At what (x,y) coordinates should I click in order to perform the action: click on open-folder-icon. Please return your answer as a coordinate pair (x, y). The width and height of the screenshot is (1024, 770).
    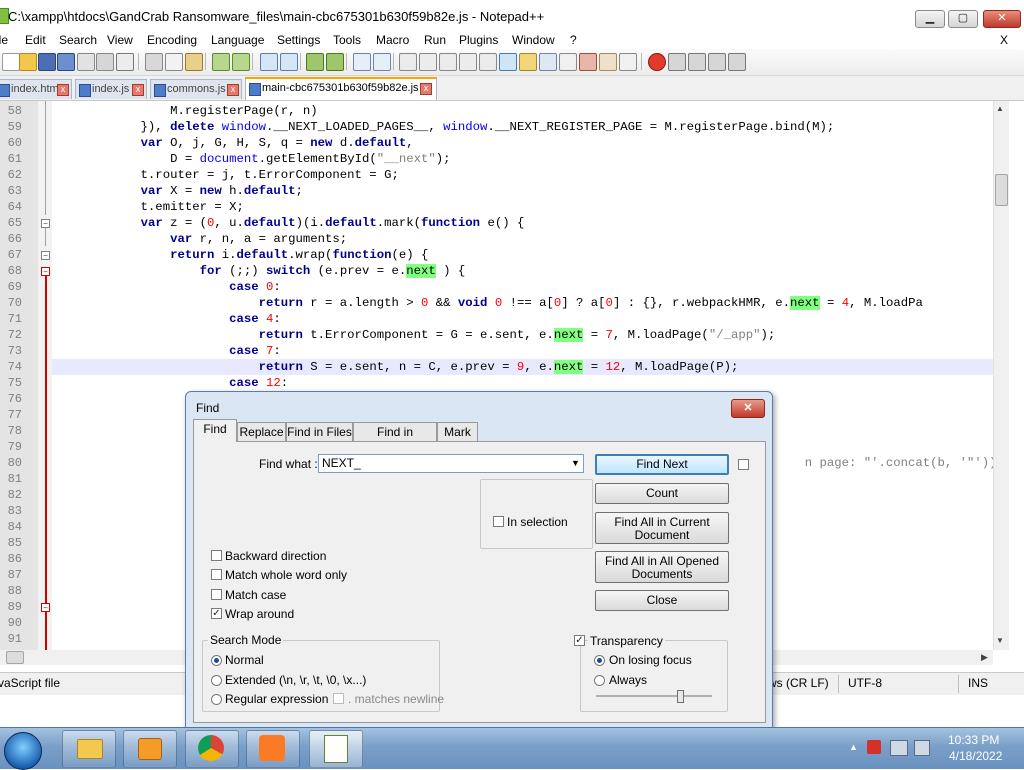
    Looking at the image, I should click on (28, 62).